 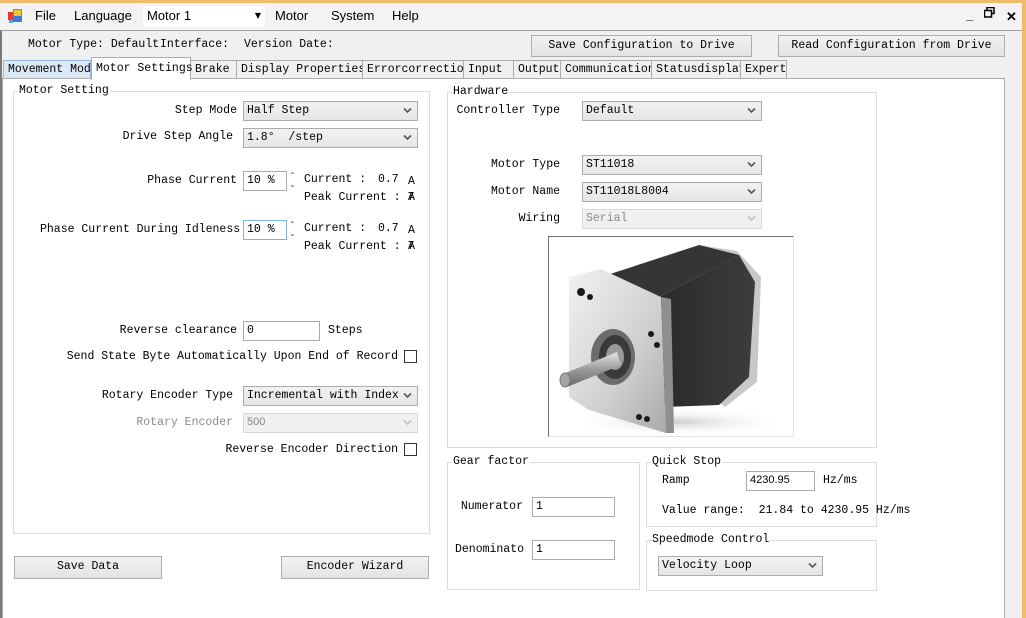 What do you see at coordinates (330, 111) in the screenshot?
I see `step-mode-select: Half Step` at bounding box center [330, 111].